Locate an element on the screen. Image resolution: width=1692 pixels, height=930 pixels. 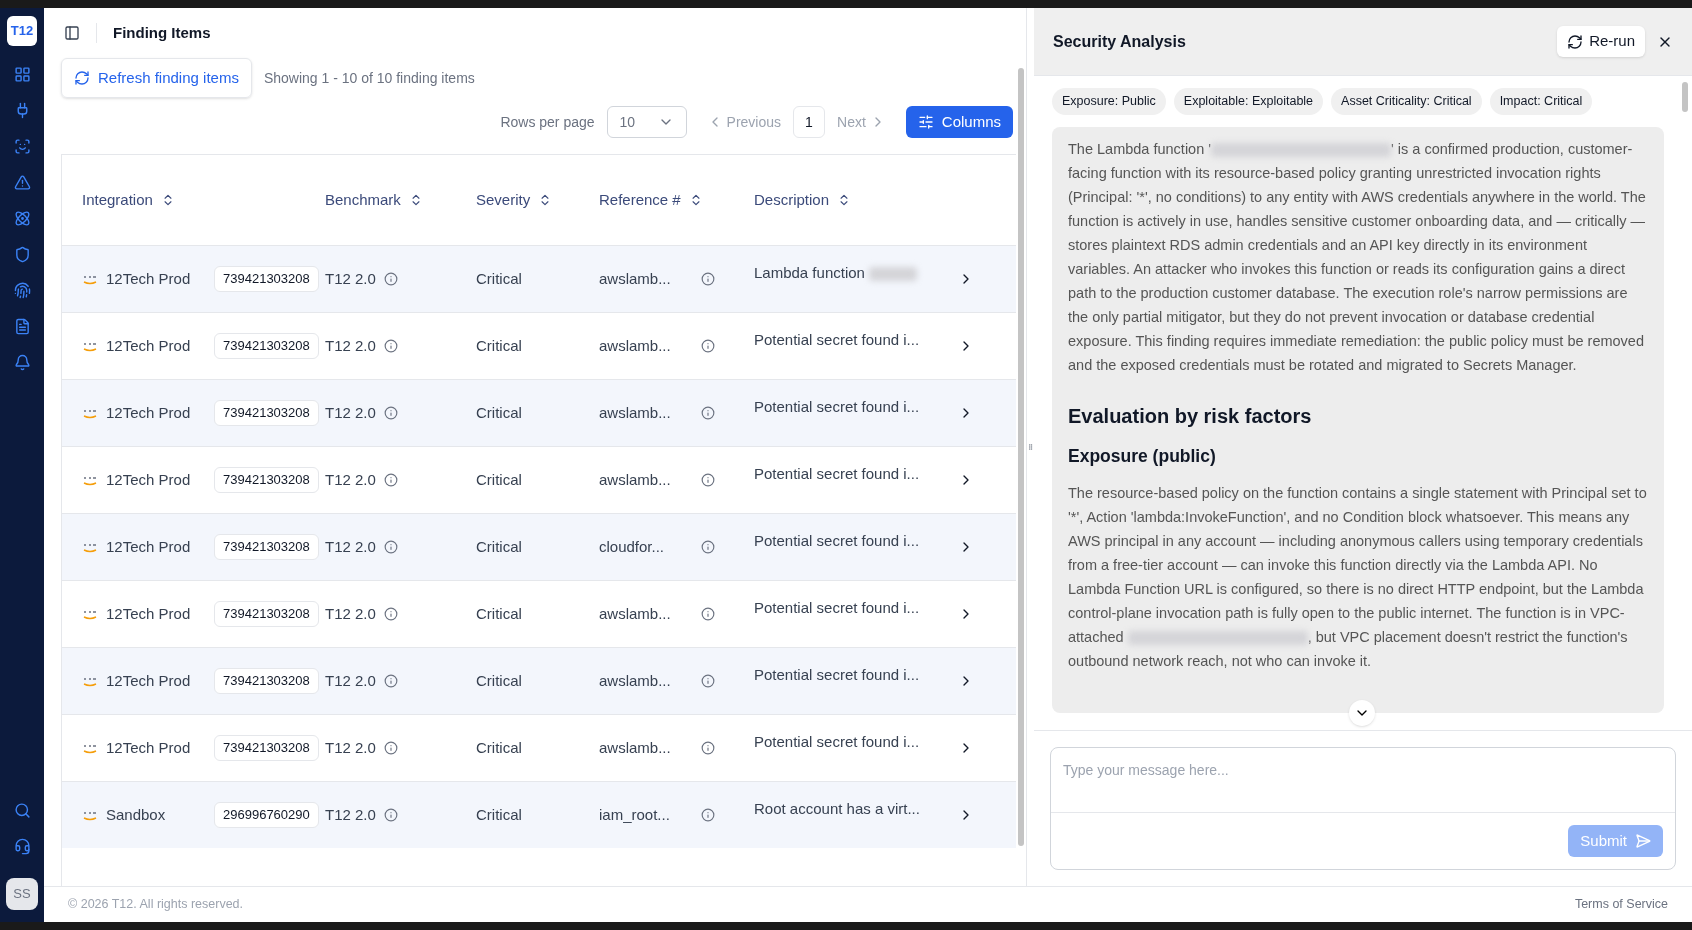
fingerprint-icon is located at coordinates (22, 290).